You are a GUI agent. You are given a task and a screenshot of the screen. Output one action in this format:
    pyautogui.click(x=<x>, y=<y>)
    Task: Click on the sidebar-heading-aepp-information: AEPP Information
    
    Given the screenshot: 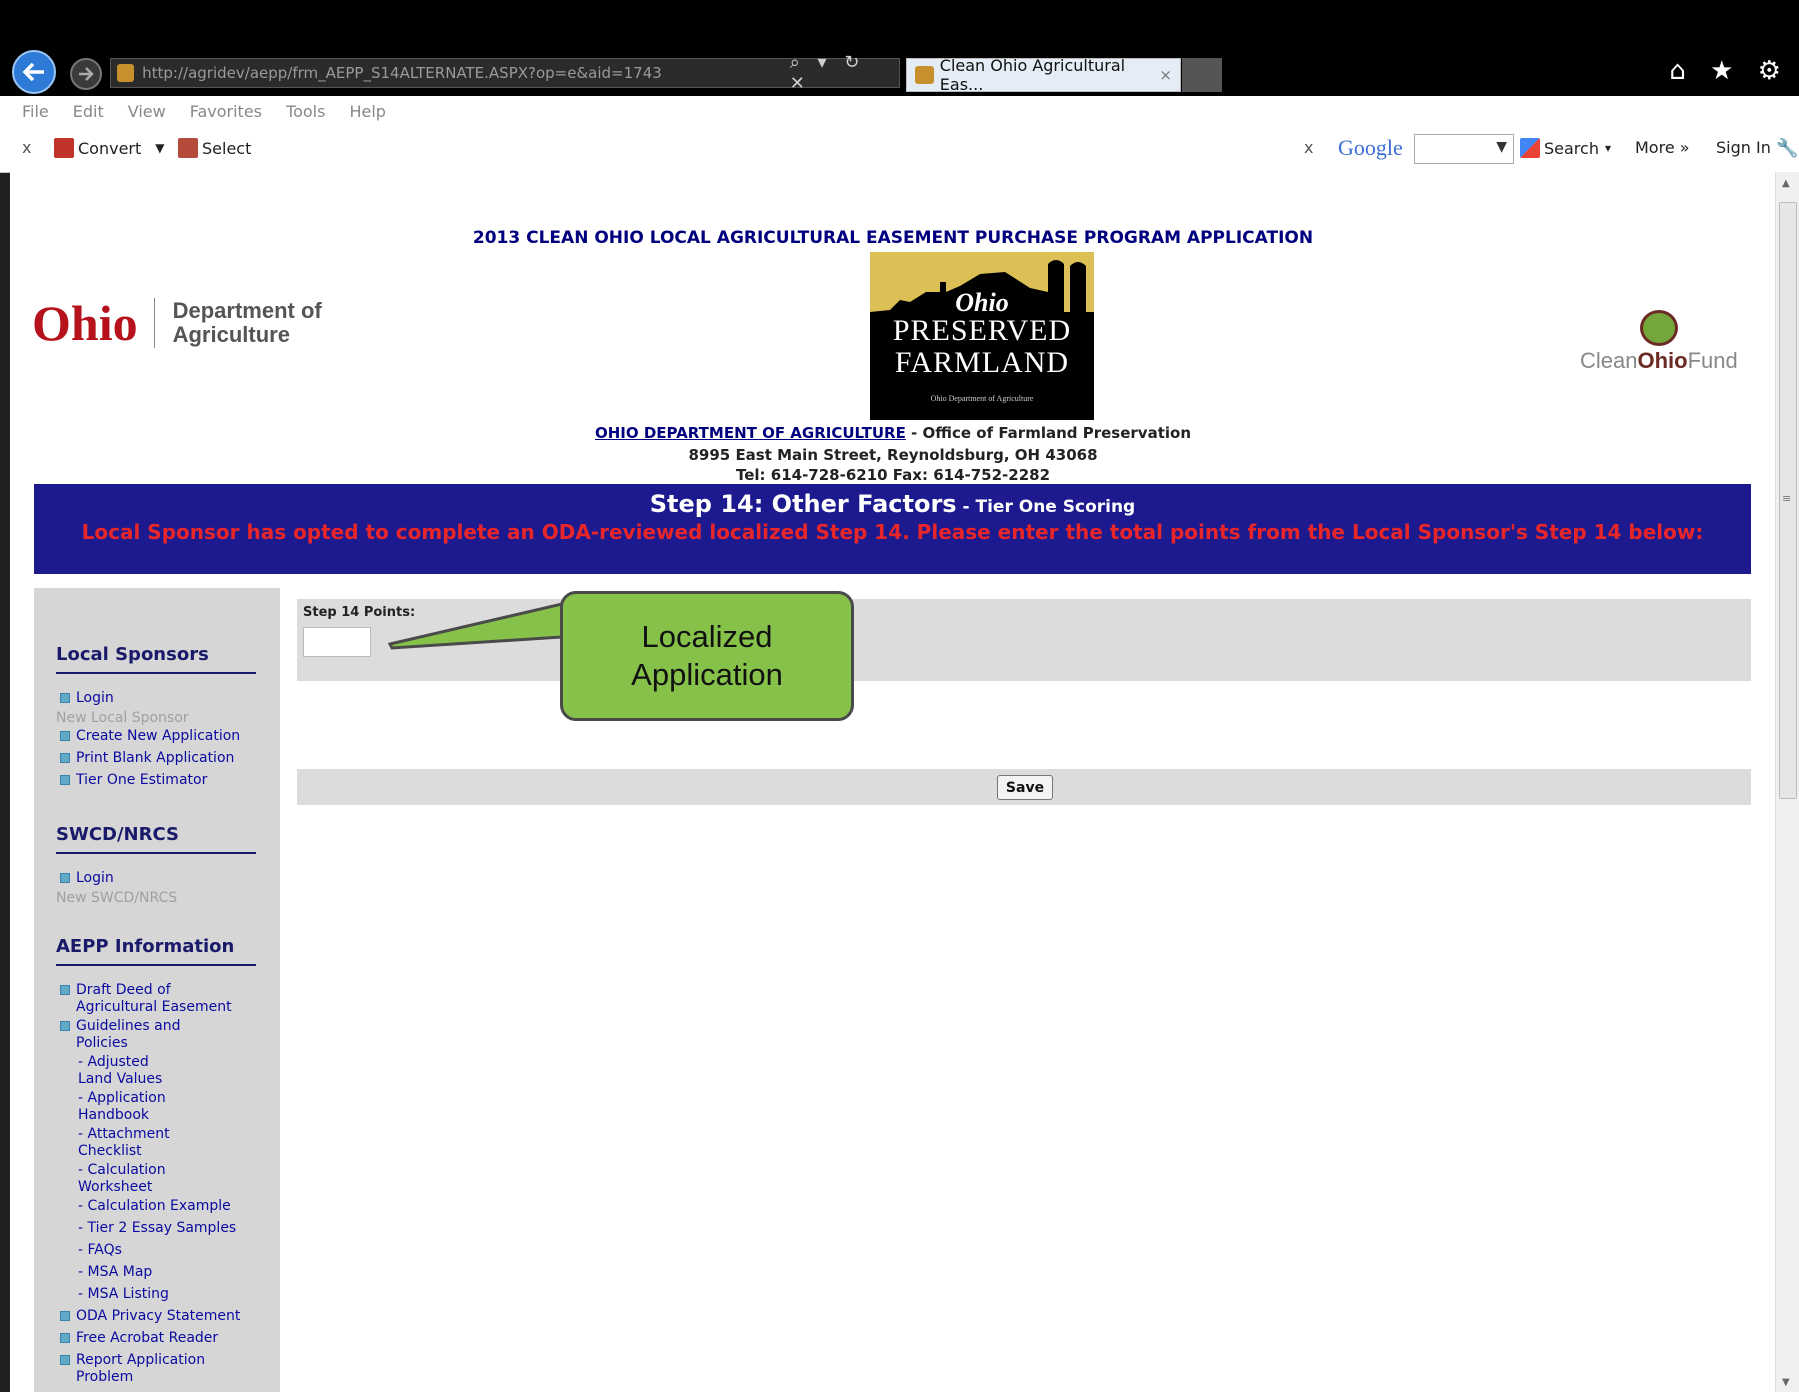 What is the action you would take?
    pyautogui.click(x=145, y=946)
    